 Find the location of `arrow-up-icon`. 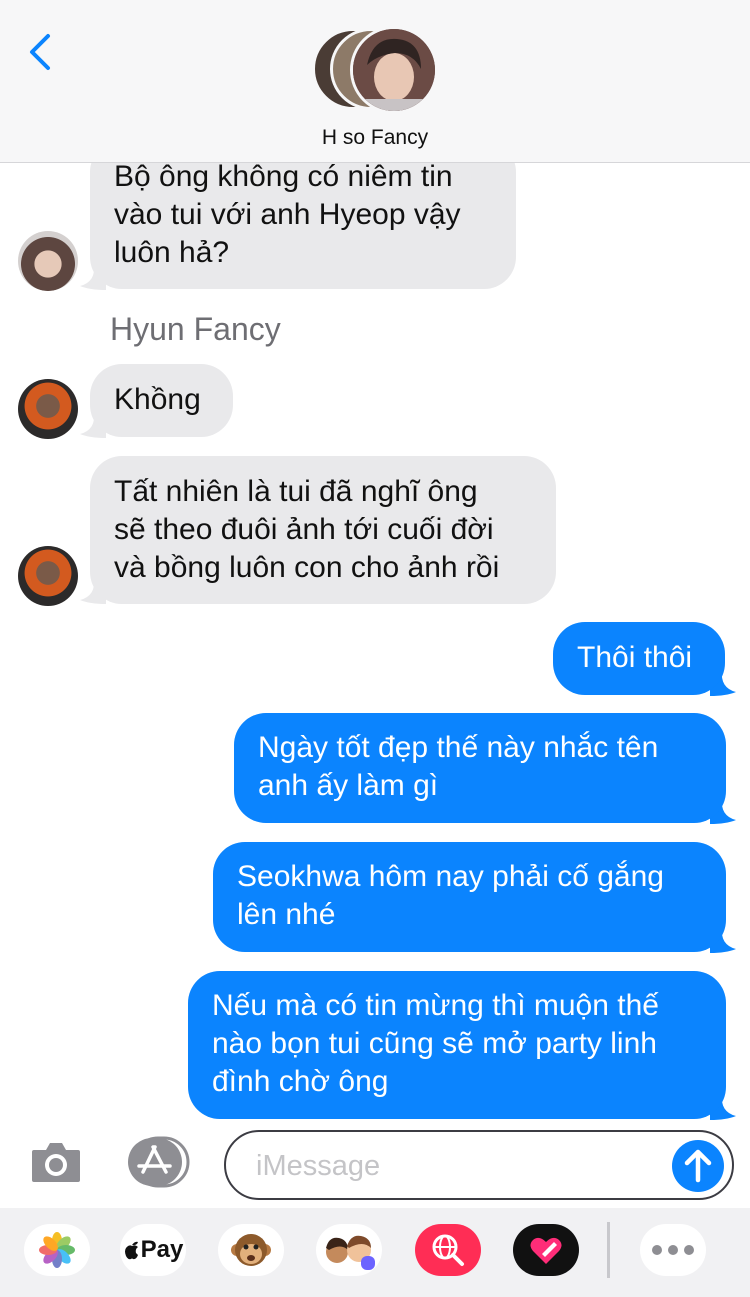

arrow-up-icon is located at coordinates (698, 1166).